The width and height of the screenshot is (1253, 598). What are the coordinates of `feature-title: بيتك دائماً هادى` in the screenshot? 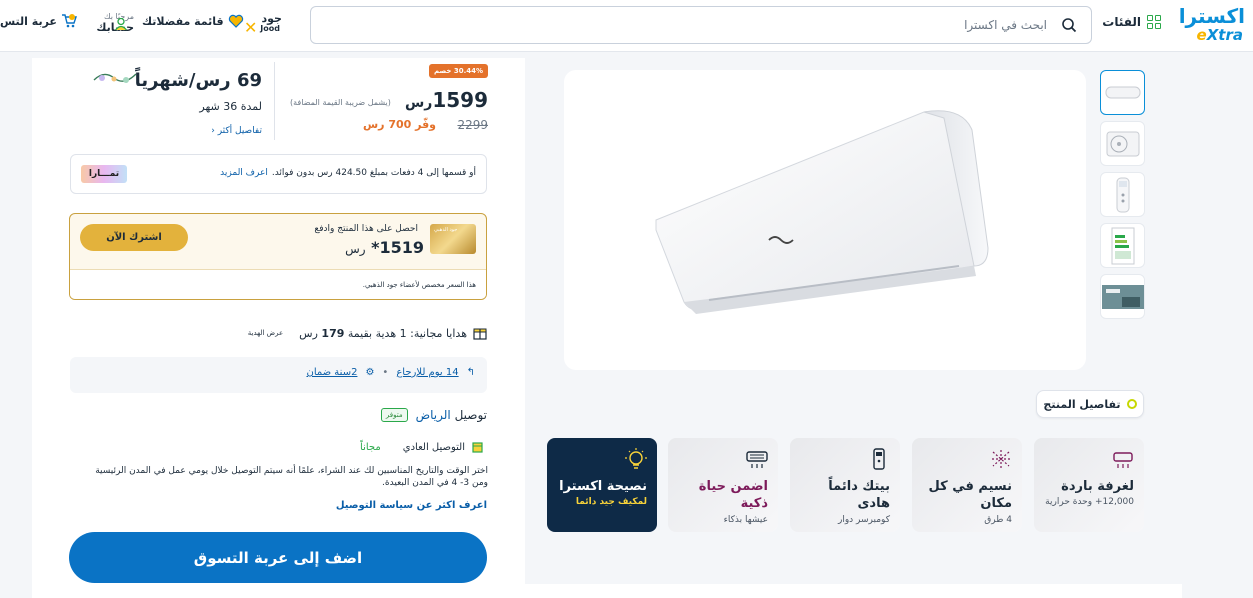 It's located at (859, 495).